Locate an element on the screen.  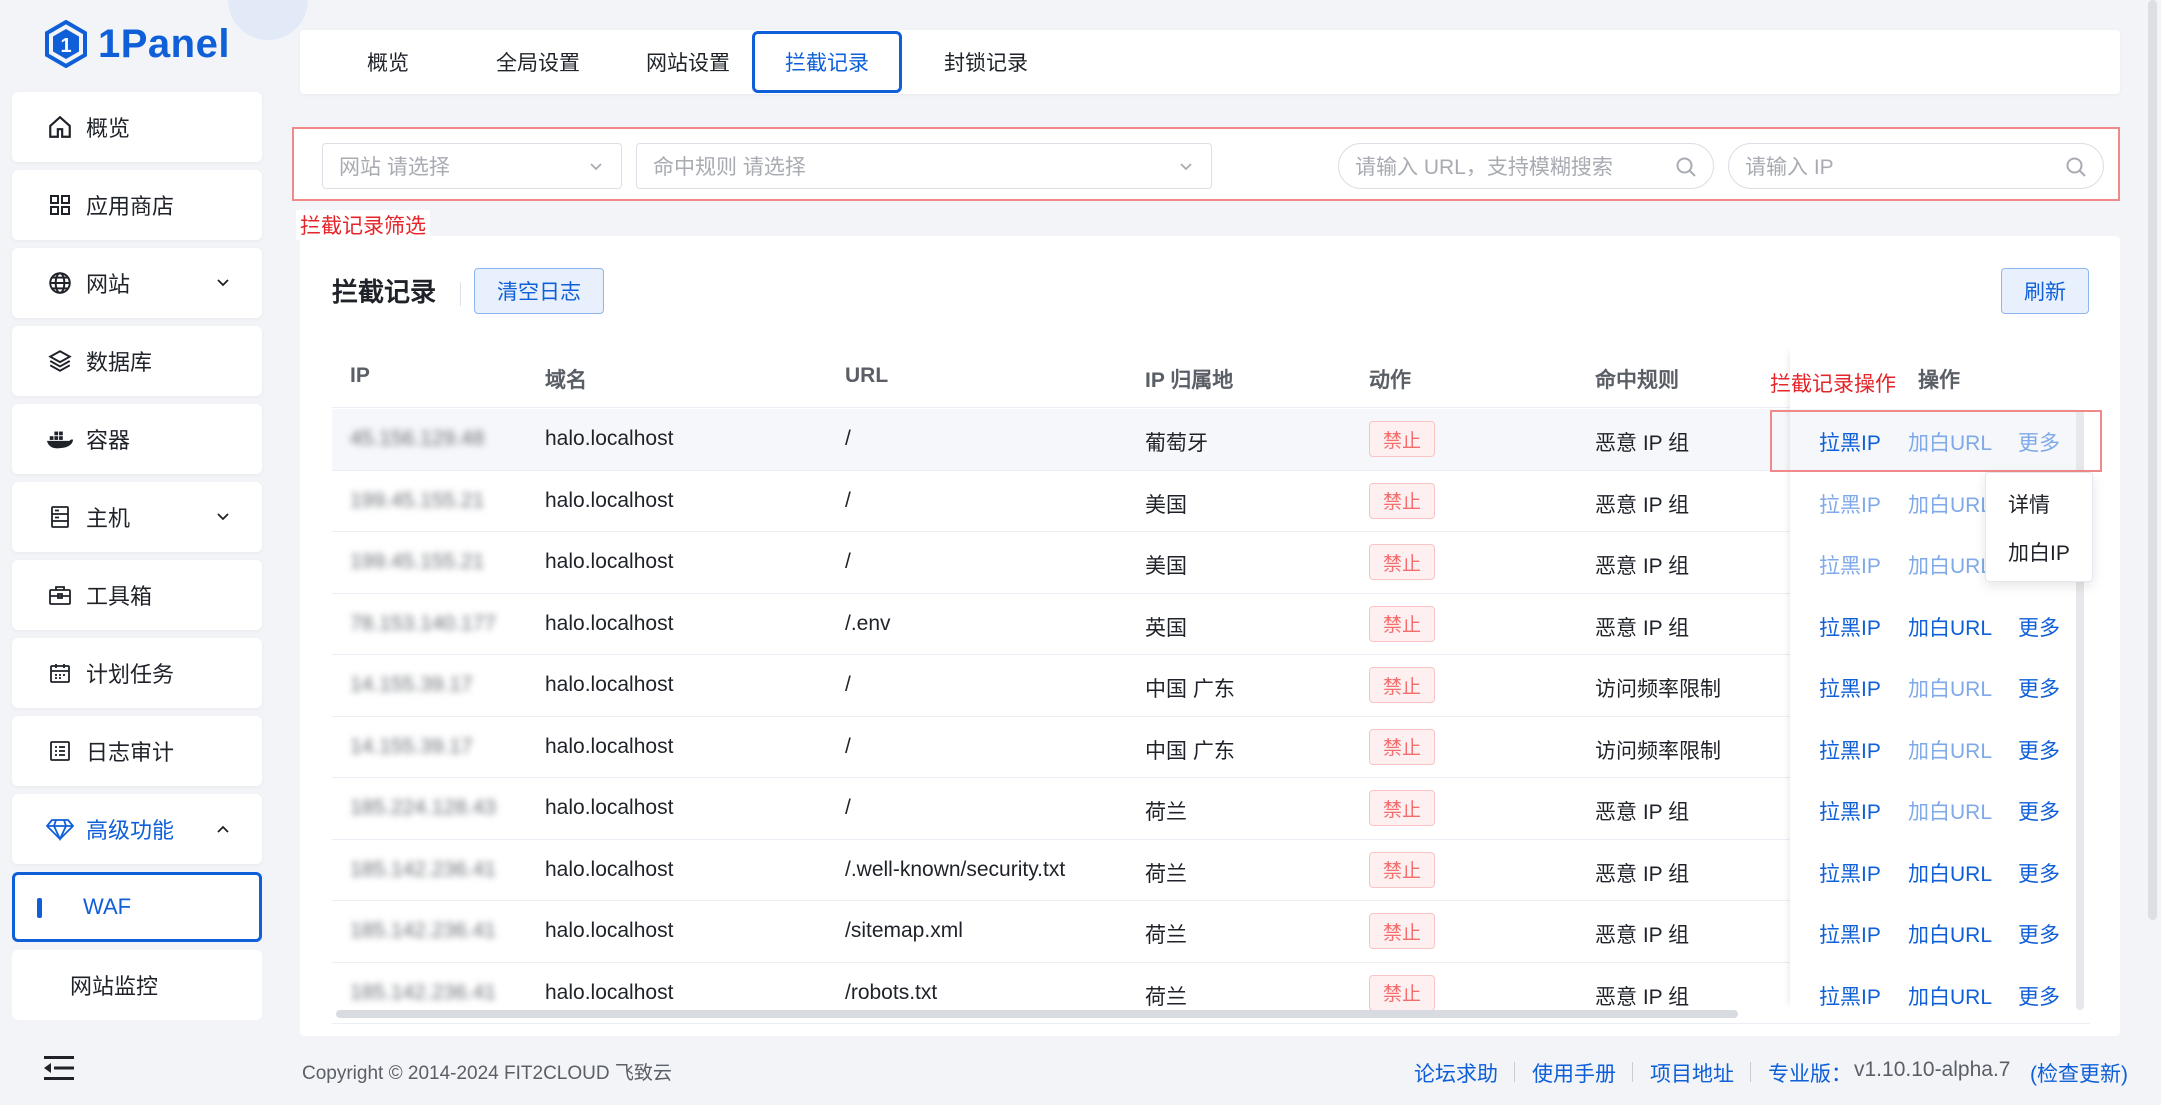
sidebar-item-container: 容器 is located at coordinates (137, 439).